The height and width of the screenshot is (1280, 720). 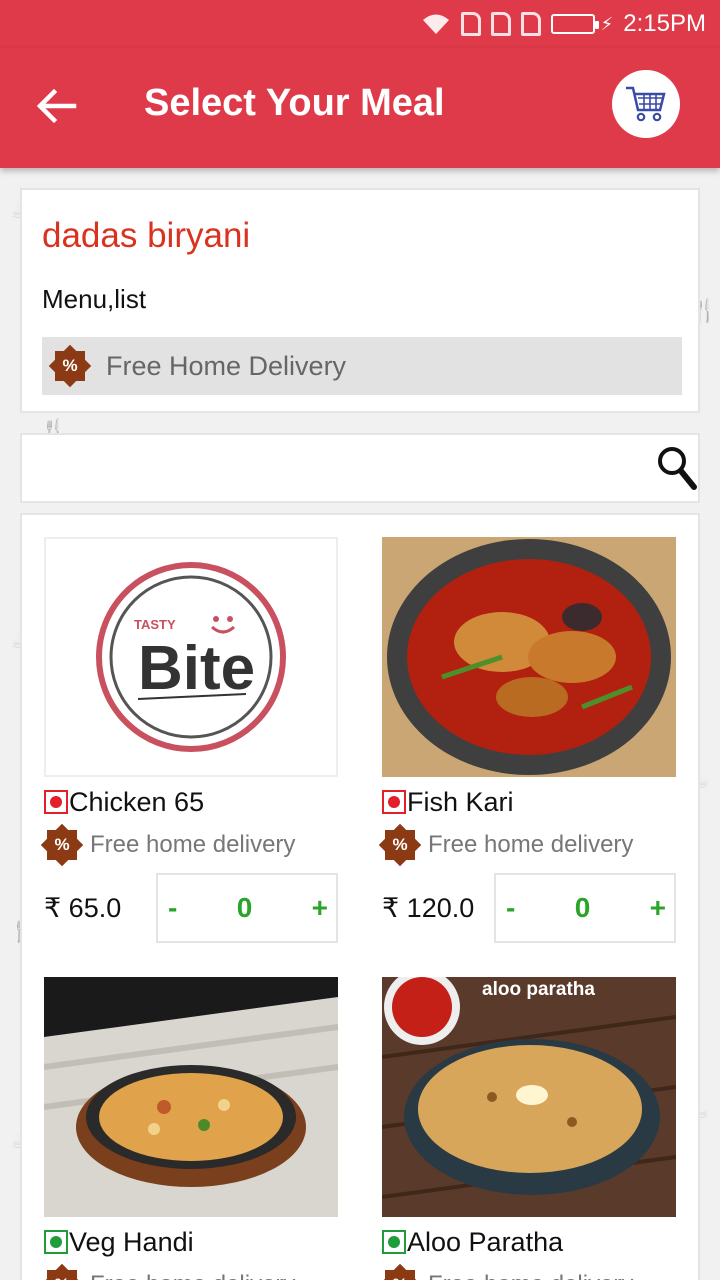 I want to click on charging-icon: ⚡, so click(x=607, y=23).